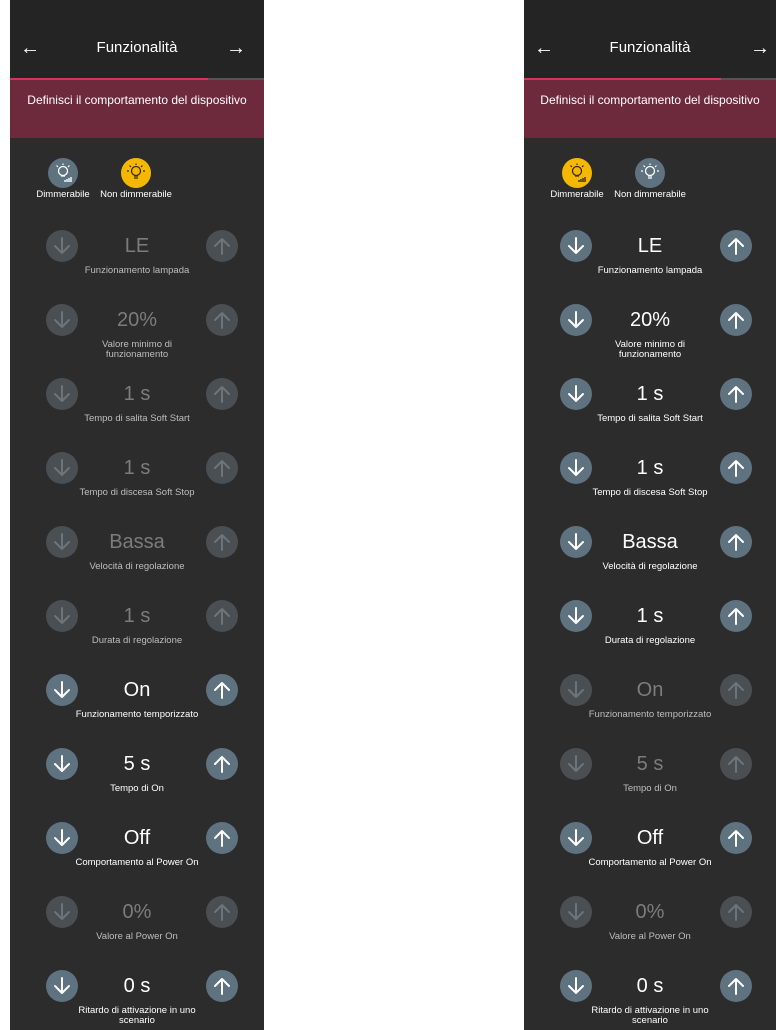 The image size is (776, 1030). I want to click on setting-row: 0% Valore al Power On, so click(650, 931).